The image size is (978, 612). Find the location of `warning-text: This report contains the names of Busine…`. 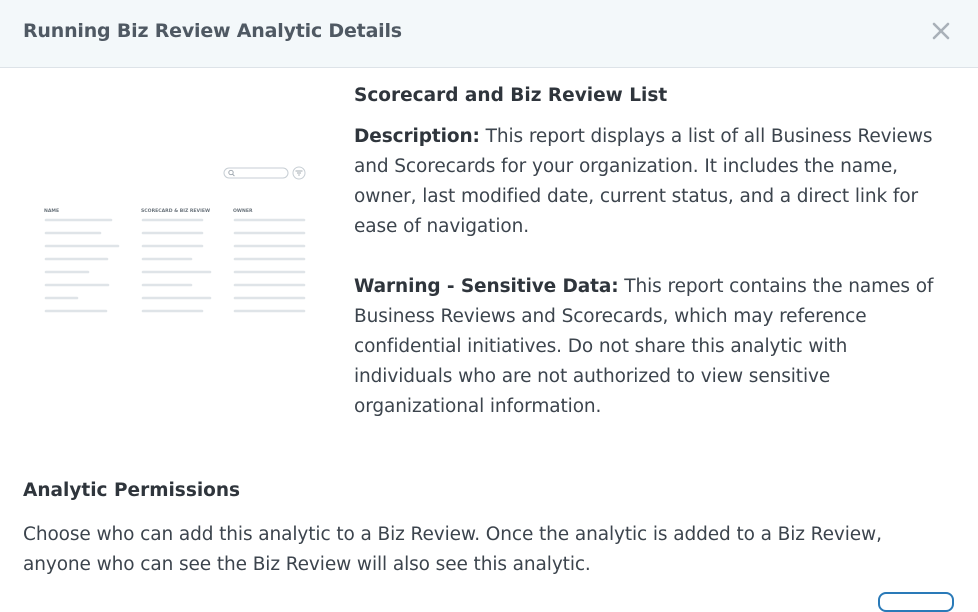

warning-text: This report contains the names of Busine… is located at coordinates (644, 346).